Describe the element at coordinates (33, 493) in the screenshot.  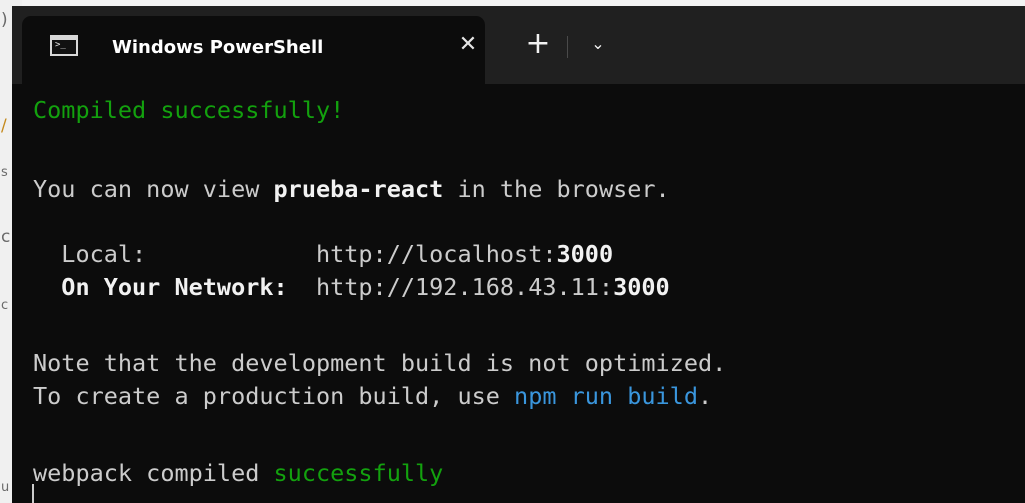
I see `text-cursor` at that location.